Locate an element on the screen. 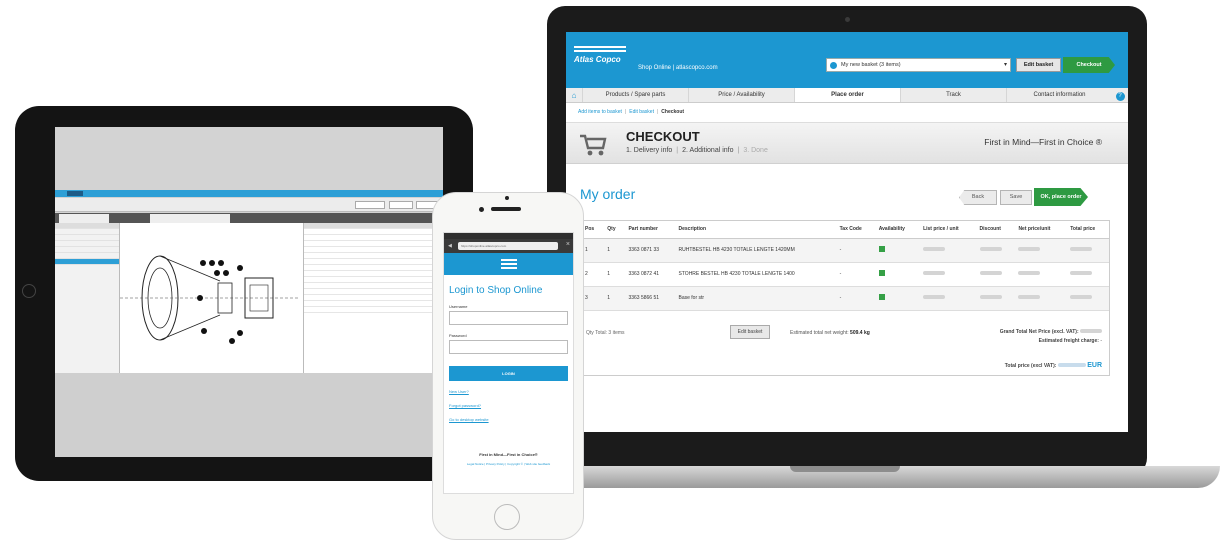 This screenshot has width=1227, height=543. phone-home-button is located at coordinates (507, 517).